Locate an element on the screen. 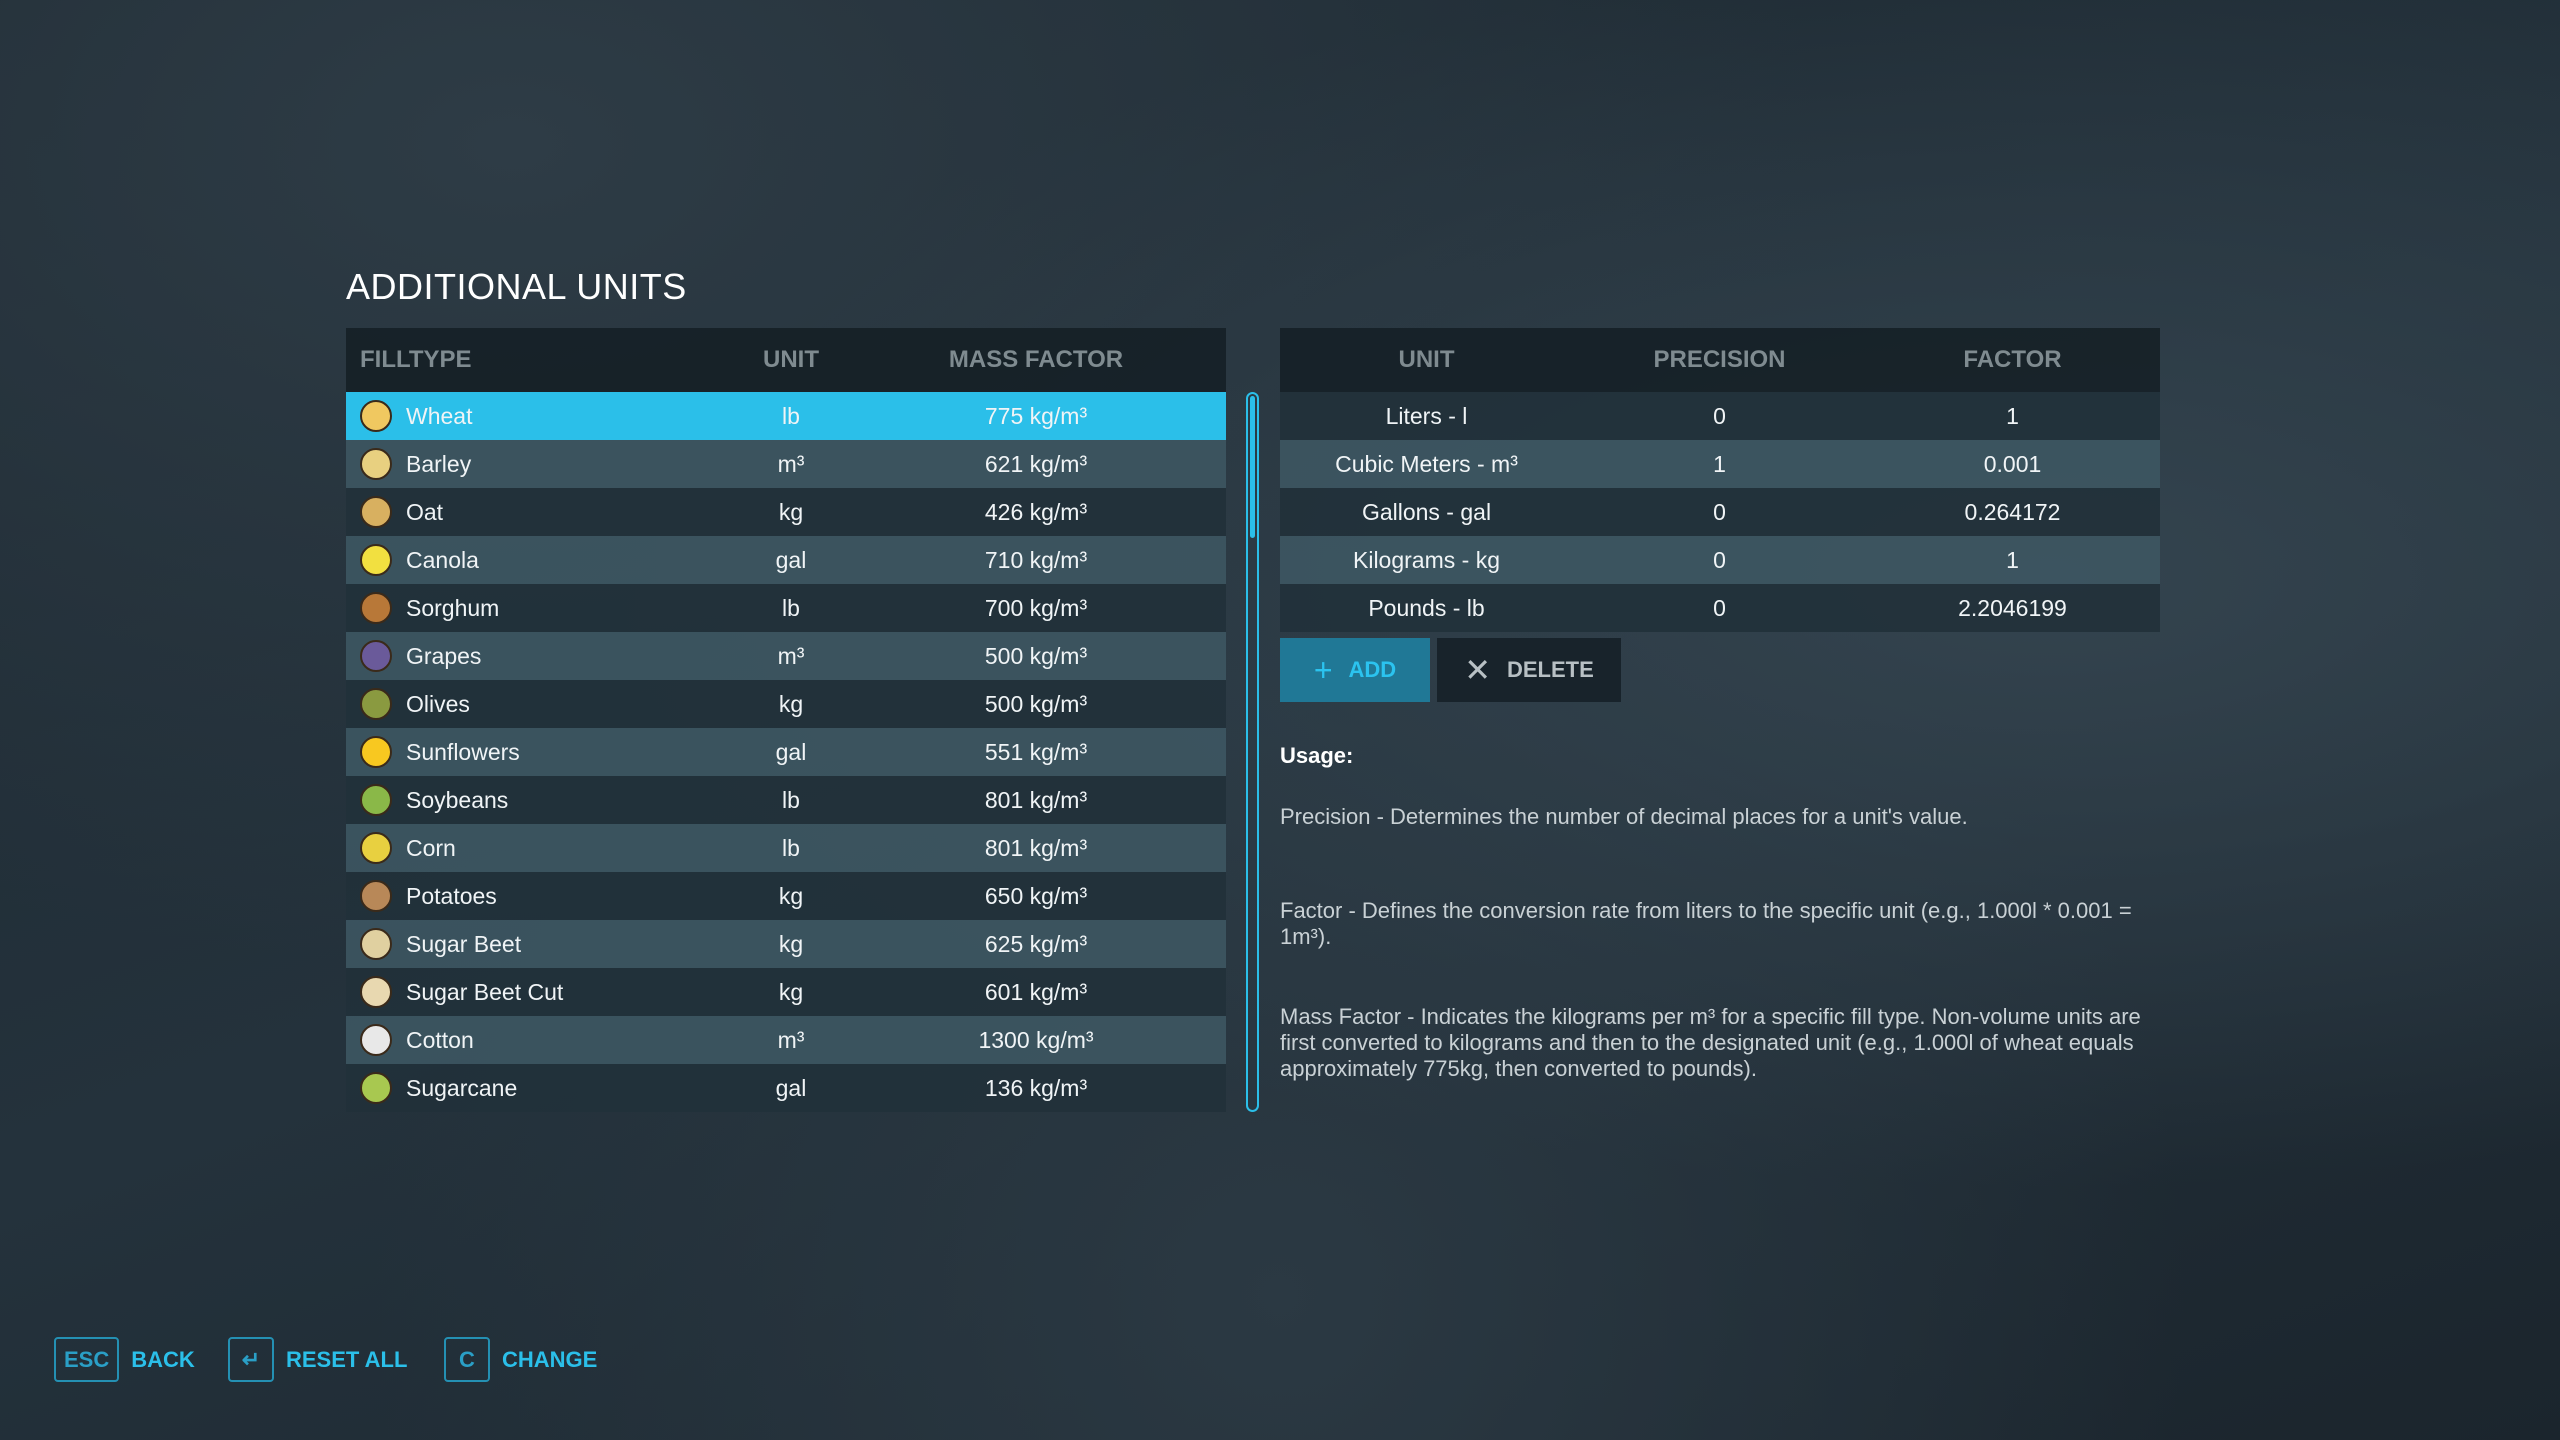 This screenshot has height=1440, width=2560. change-label: CHANGE is located at coordinates (550, 1359).